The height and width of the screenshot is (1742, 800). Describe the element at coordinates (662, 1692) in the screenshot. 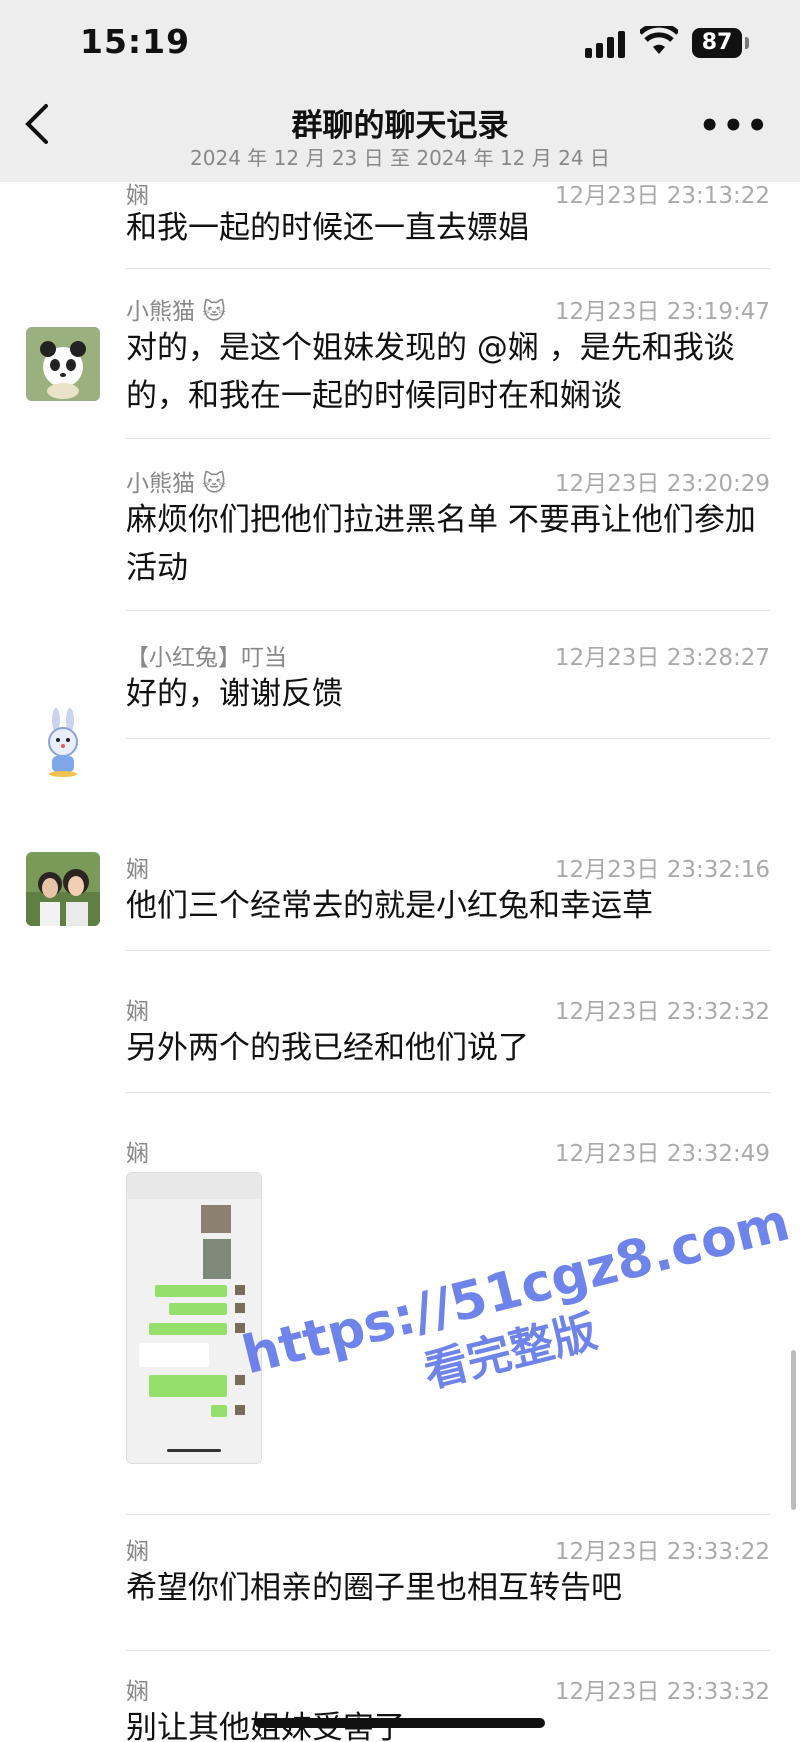

I see `message-timestamp: 12月23日 23:33:32` at that location.